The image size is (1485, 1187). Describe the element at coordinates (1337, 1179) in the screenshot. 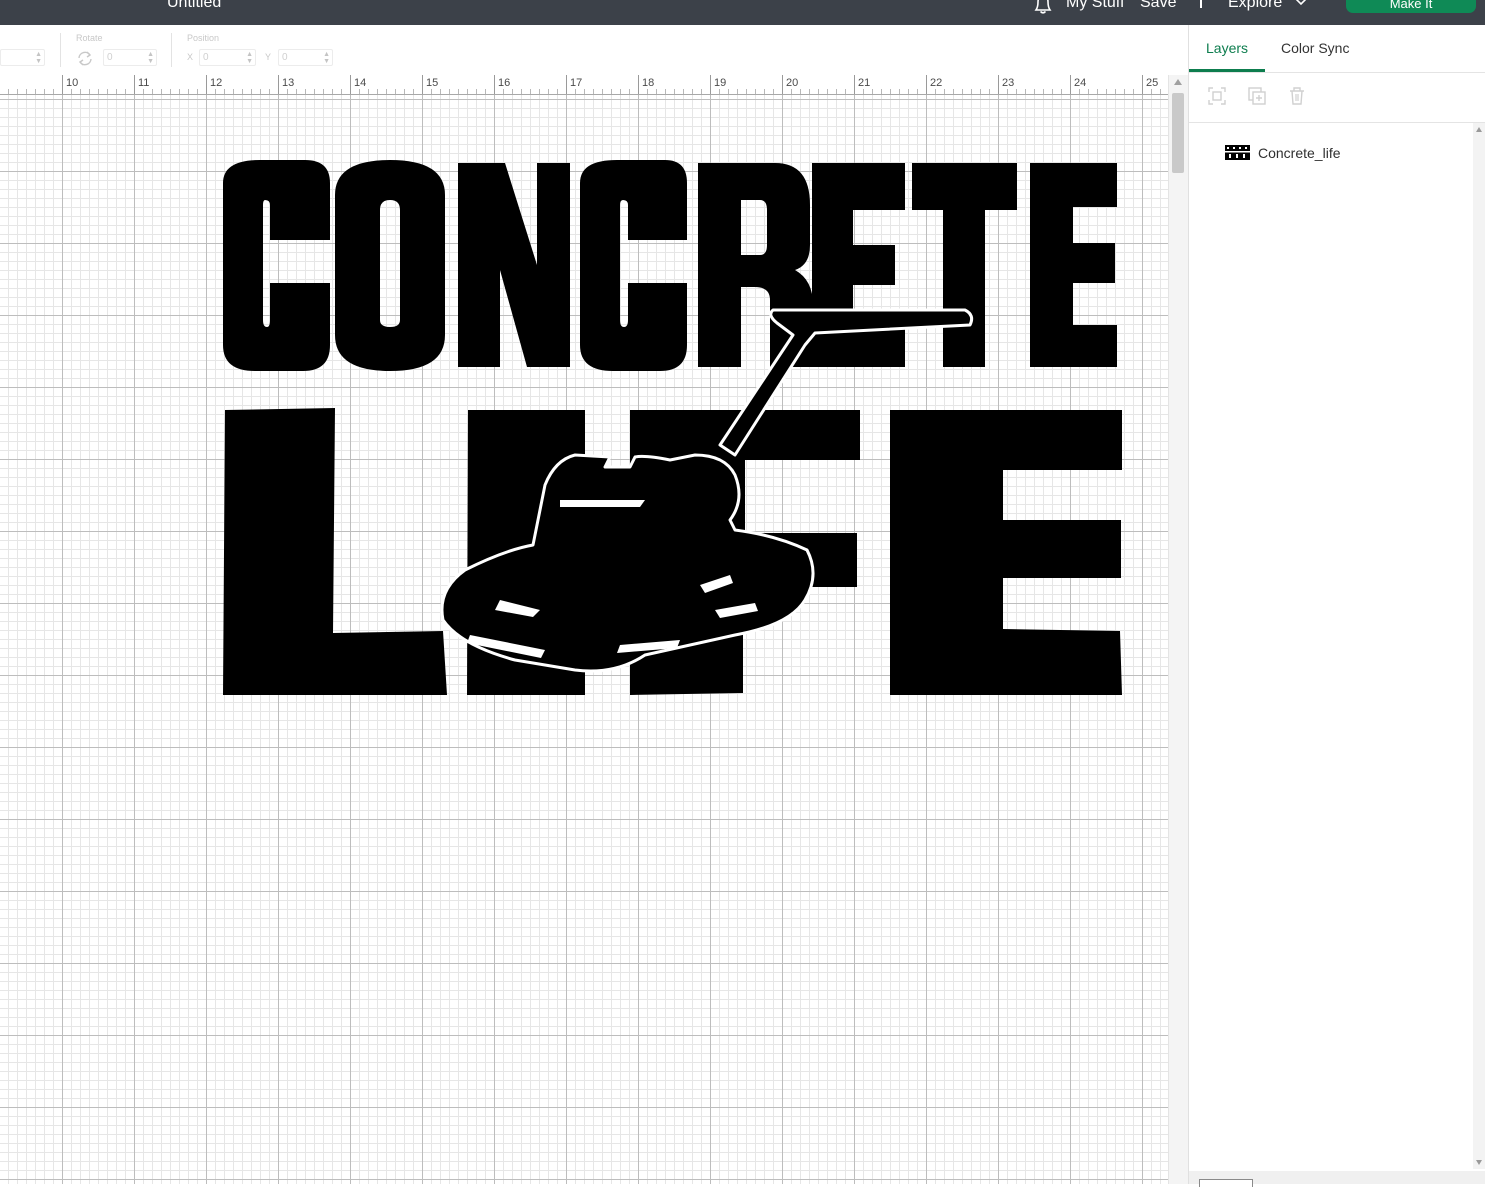

I see `panel-footer` at that location.